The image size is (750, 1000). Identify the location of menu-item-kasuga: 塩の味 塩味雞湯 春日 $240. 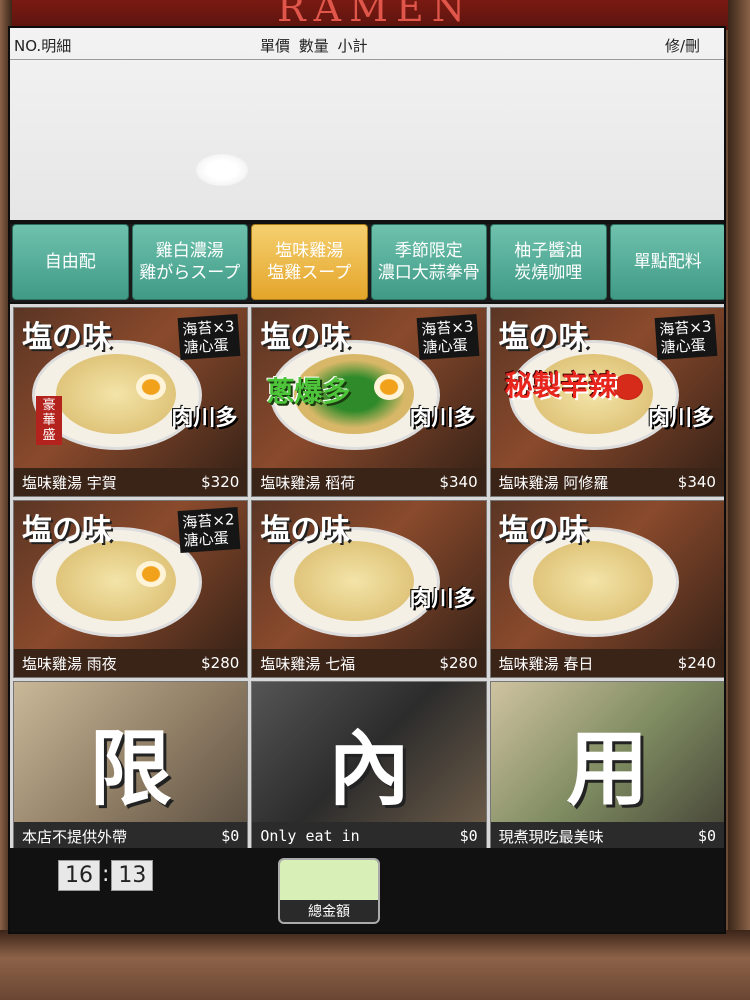
(606, 589).